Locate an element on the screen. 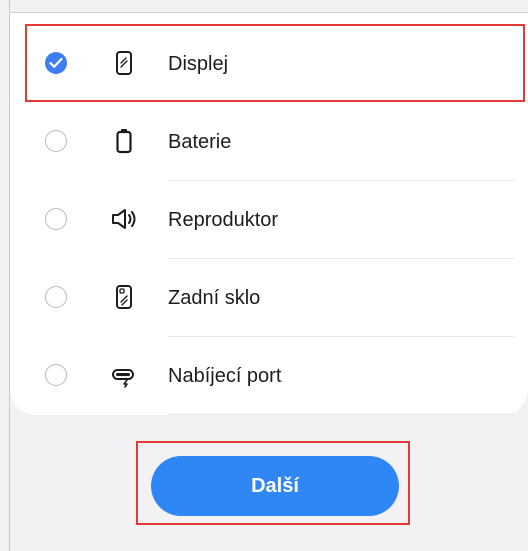  option-speaker: Reproduktor is located at coordinates (269, 220).